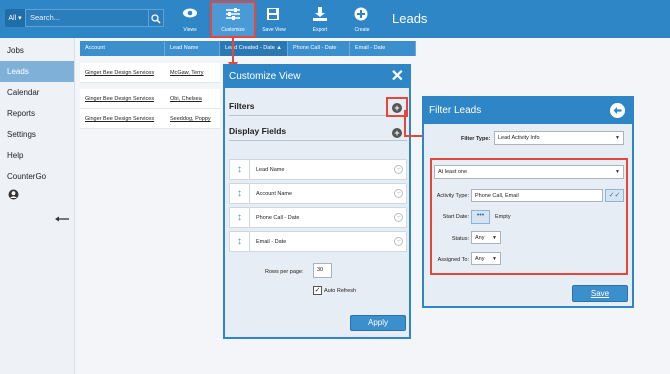  What do you see at coordinates (192, 48) in the screenshot?
I see `column-lead-name: Lead Name` at bounding box center [192, 48].